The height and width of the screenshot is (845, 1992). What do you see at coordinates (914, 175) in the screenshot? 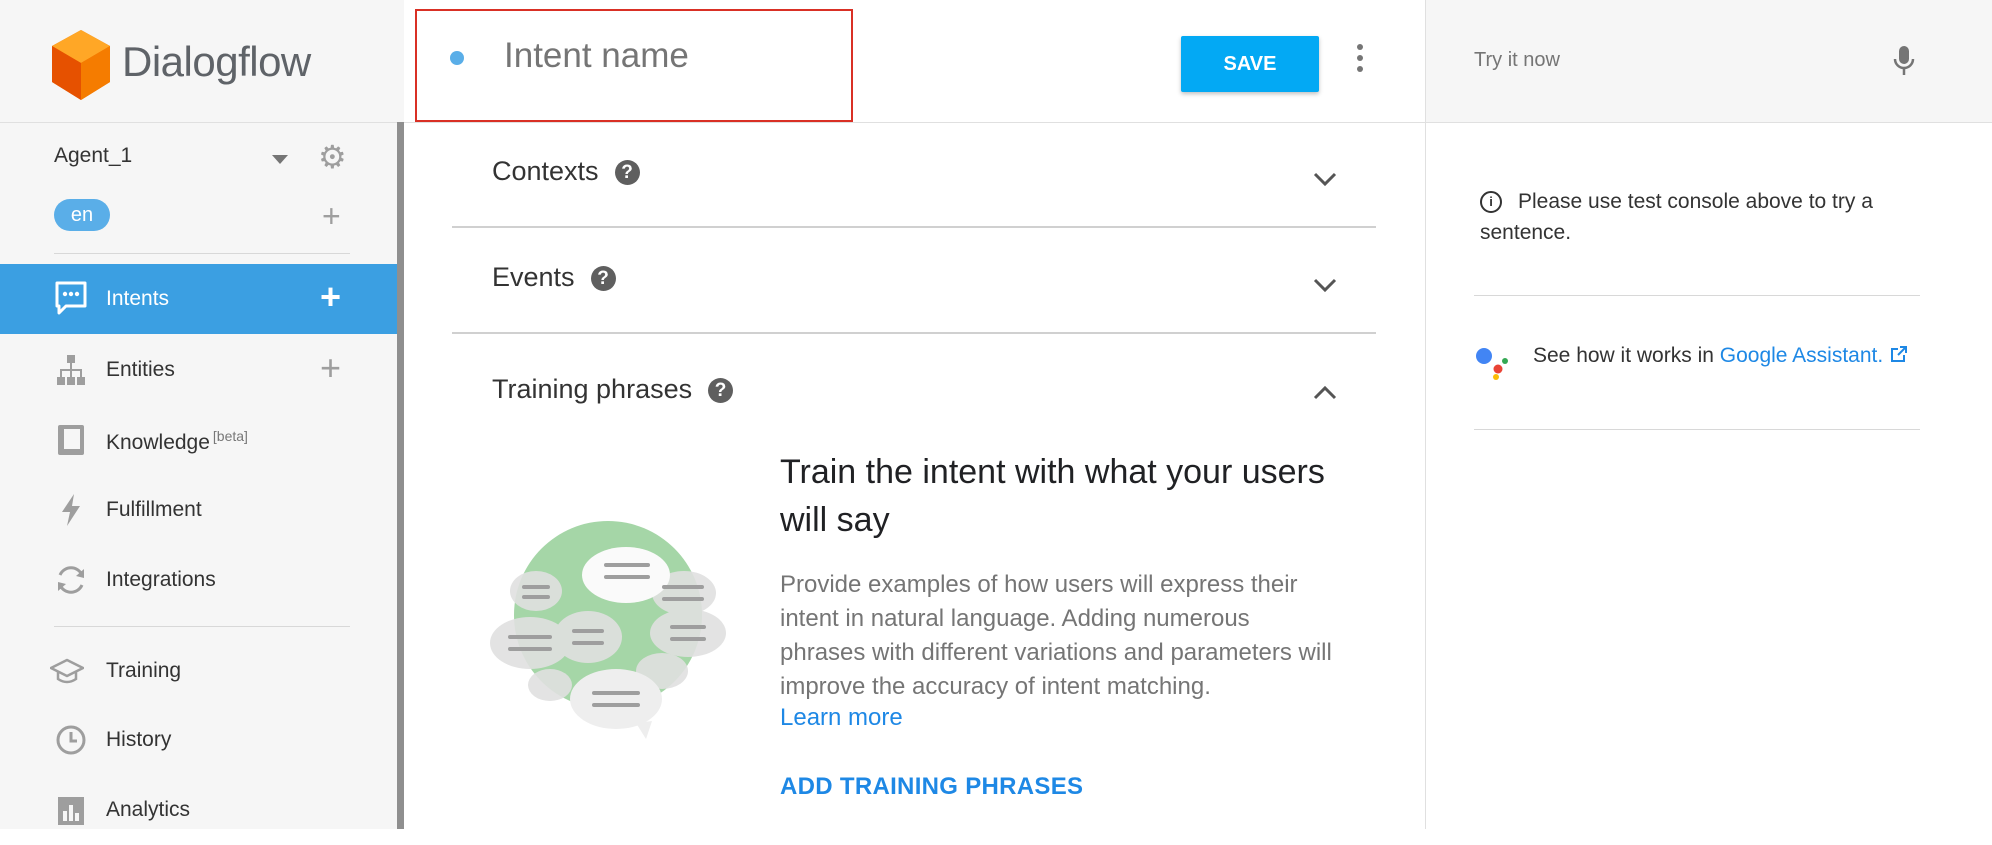
I see `section-contexts: Contexts?` at bounding box center [914, 175].